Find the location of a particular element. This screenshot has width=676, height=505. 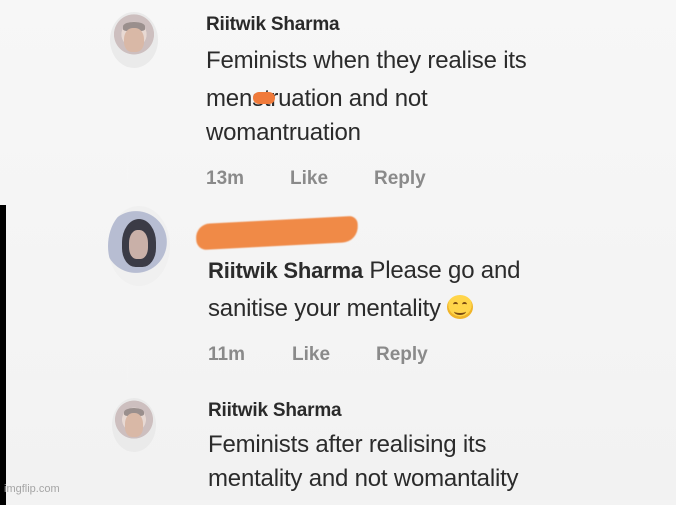

smiling-face-icon is located at coordinates (459, 307).